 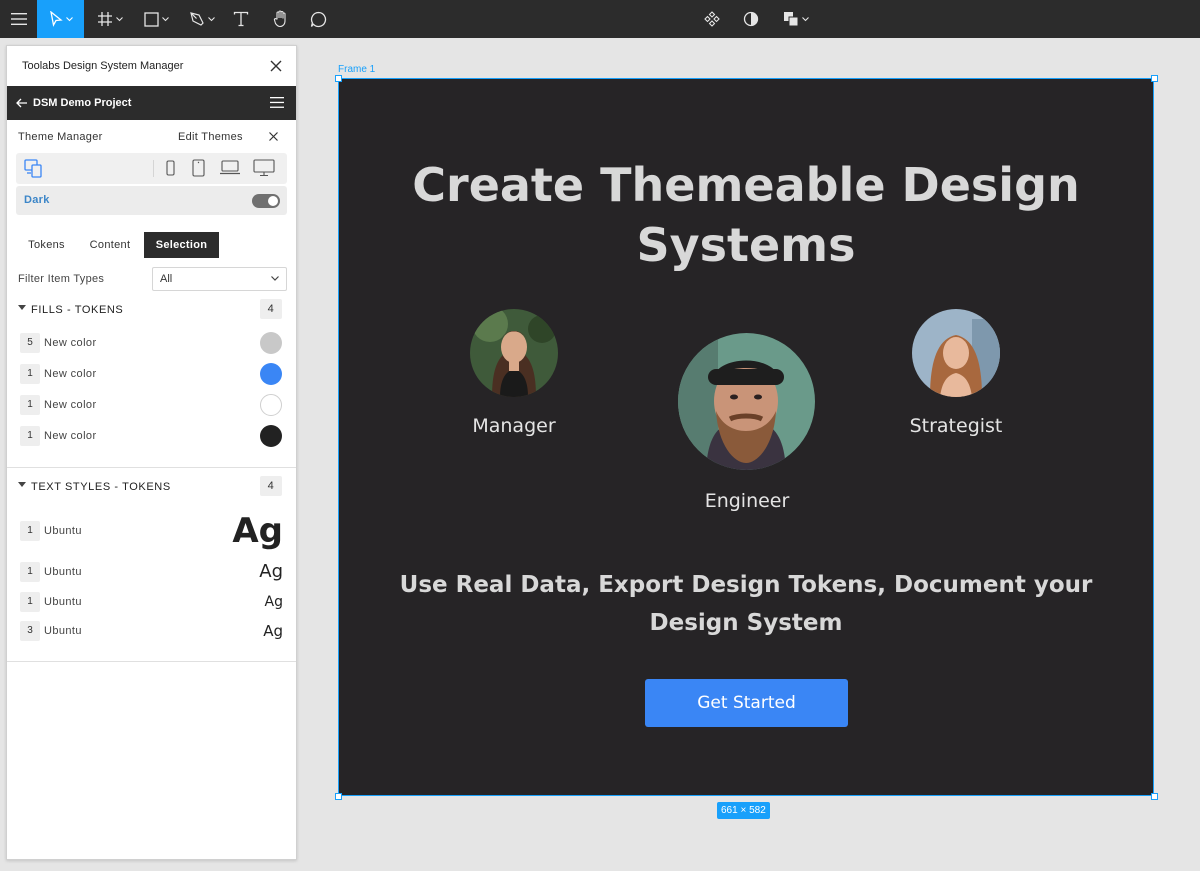 What do you see at coordinates (151, 632) in the screenshot?
I see `text-style-row: 3 Ubuntu Ag` at bounding box center [151, 632].